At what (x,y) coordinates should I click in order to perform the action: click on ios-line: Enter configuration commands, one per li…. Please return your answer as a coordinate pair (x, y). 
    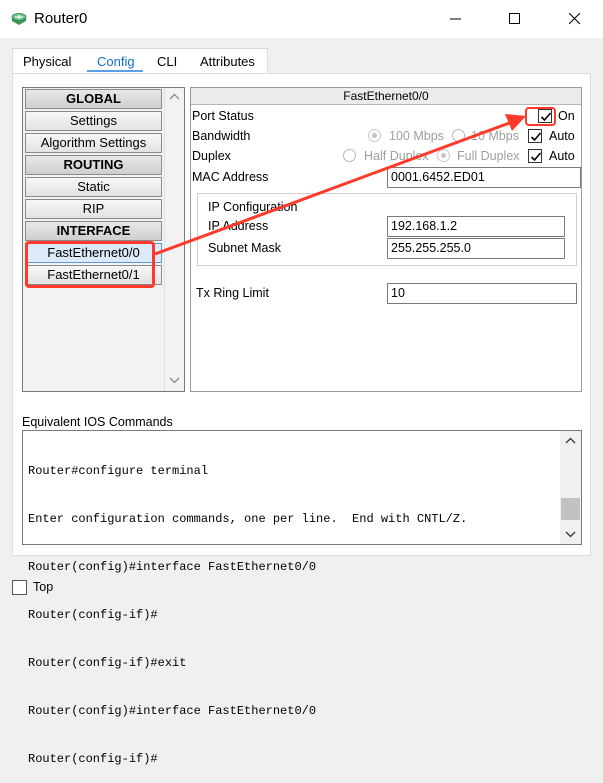
    Looking at the image, I should click on (248, 519).